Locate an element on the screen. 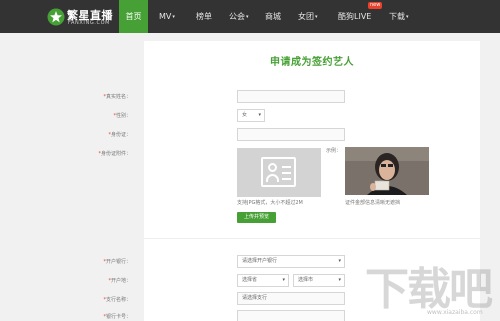 The height and width of the screenshot is (321, 500). nav-item-girl-group: 女团▾ is located at coordinates (308, 16).